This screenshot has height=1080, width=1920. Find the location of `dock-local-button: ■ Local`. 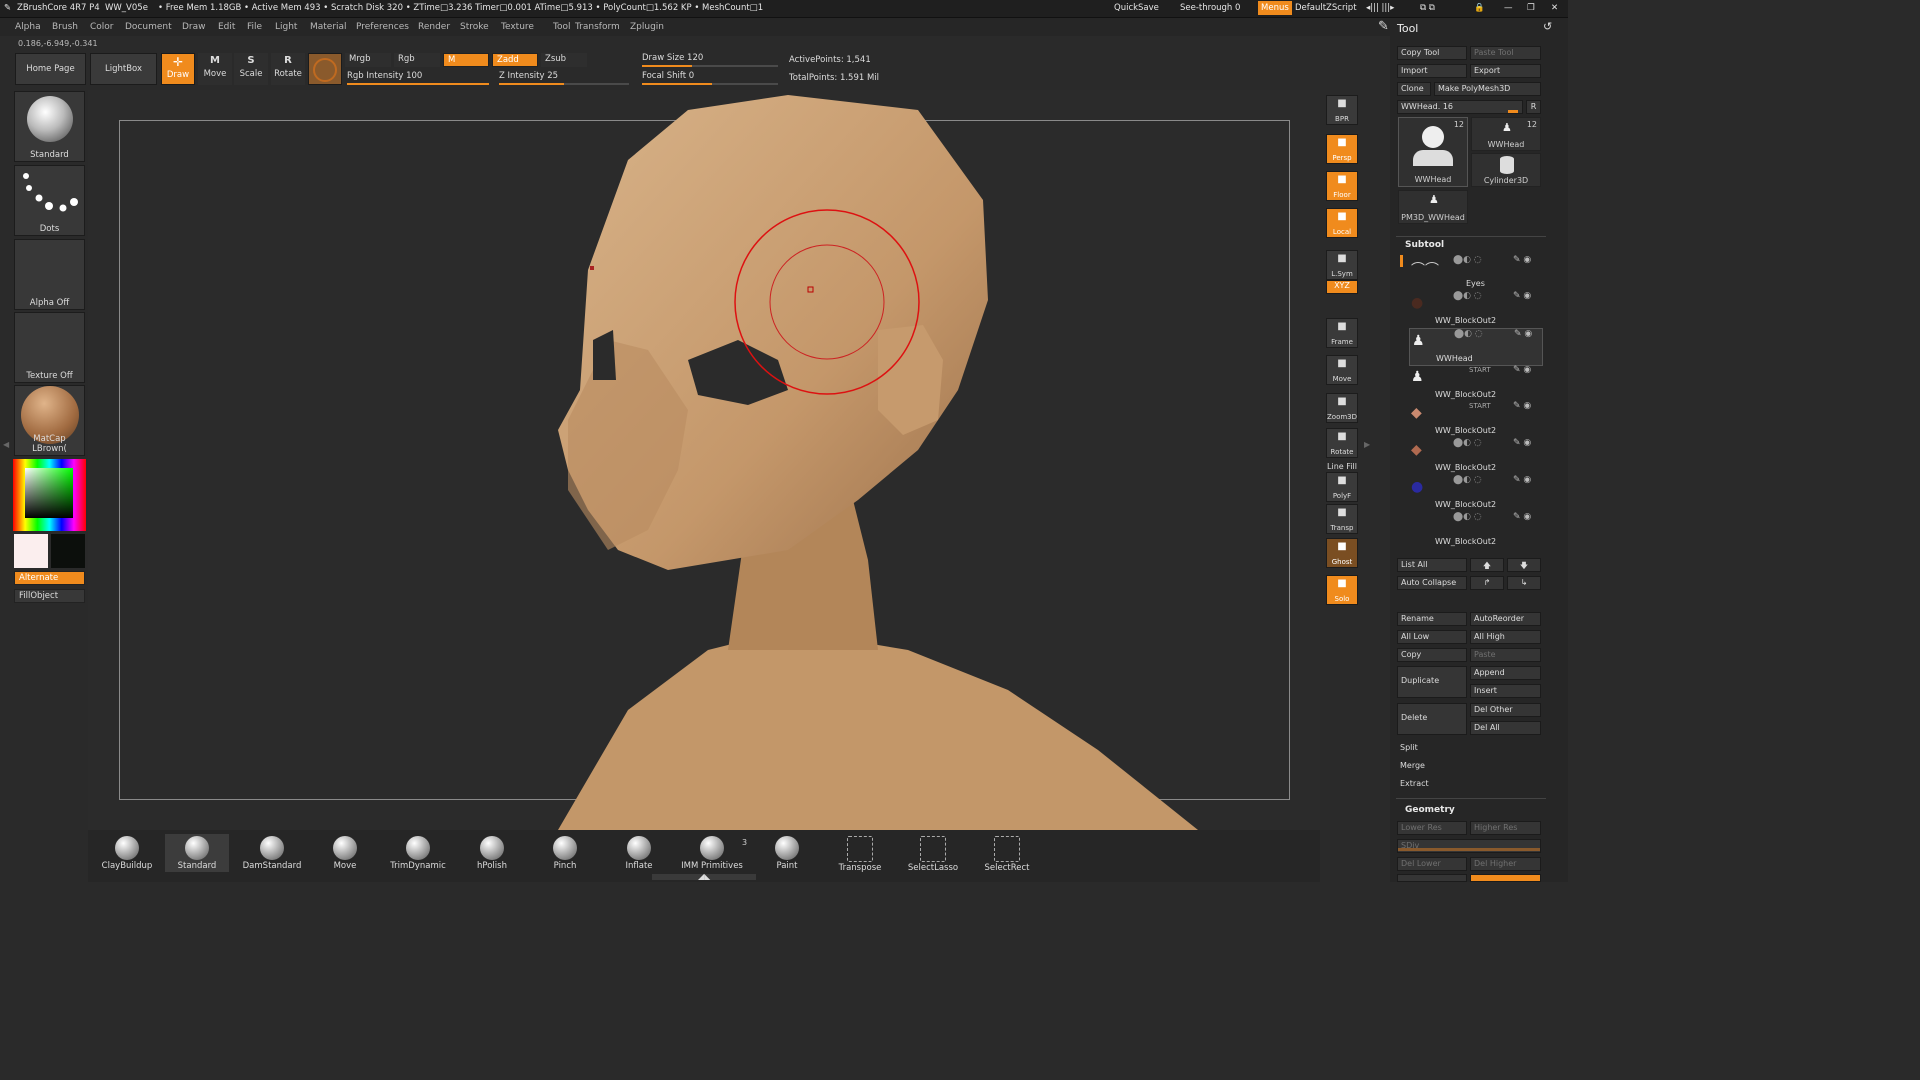

dock-local-button: ■ Local is located at coordinates (1342, 223).